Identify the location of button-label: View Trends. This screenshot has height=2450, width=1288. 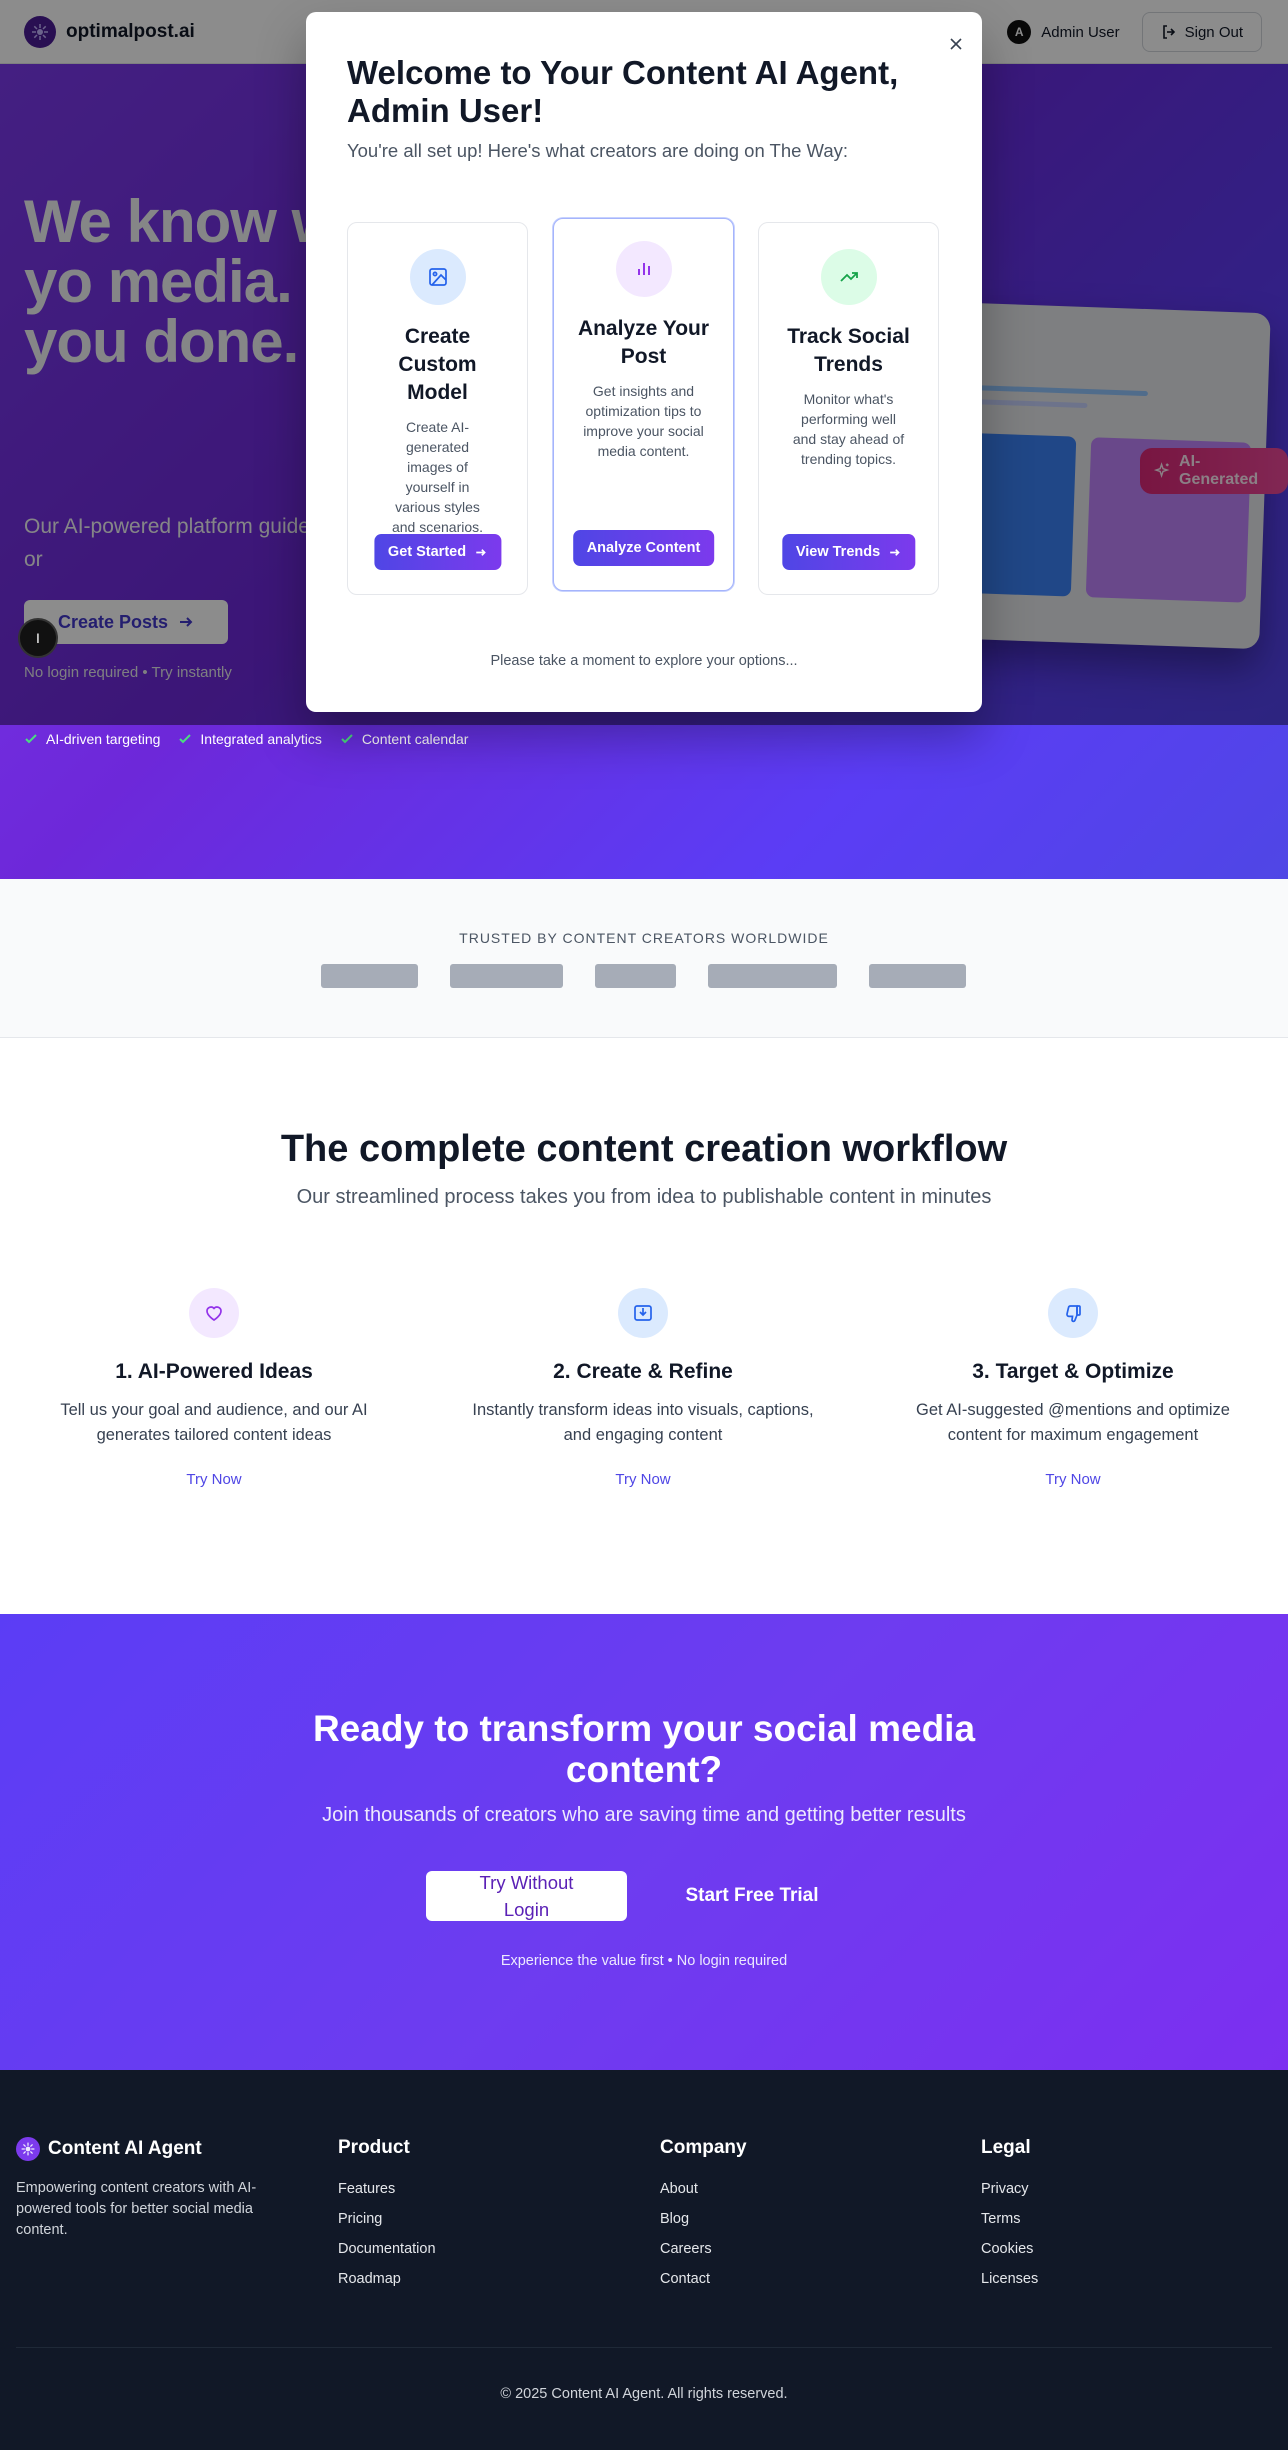
(838, 552).